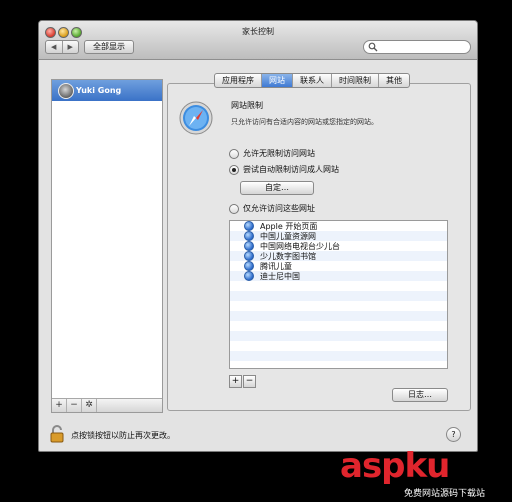  I want to click on site-label: 迪士尼中国, so click(280, 276).